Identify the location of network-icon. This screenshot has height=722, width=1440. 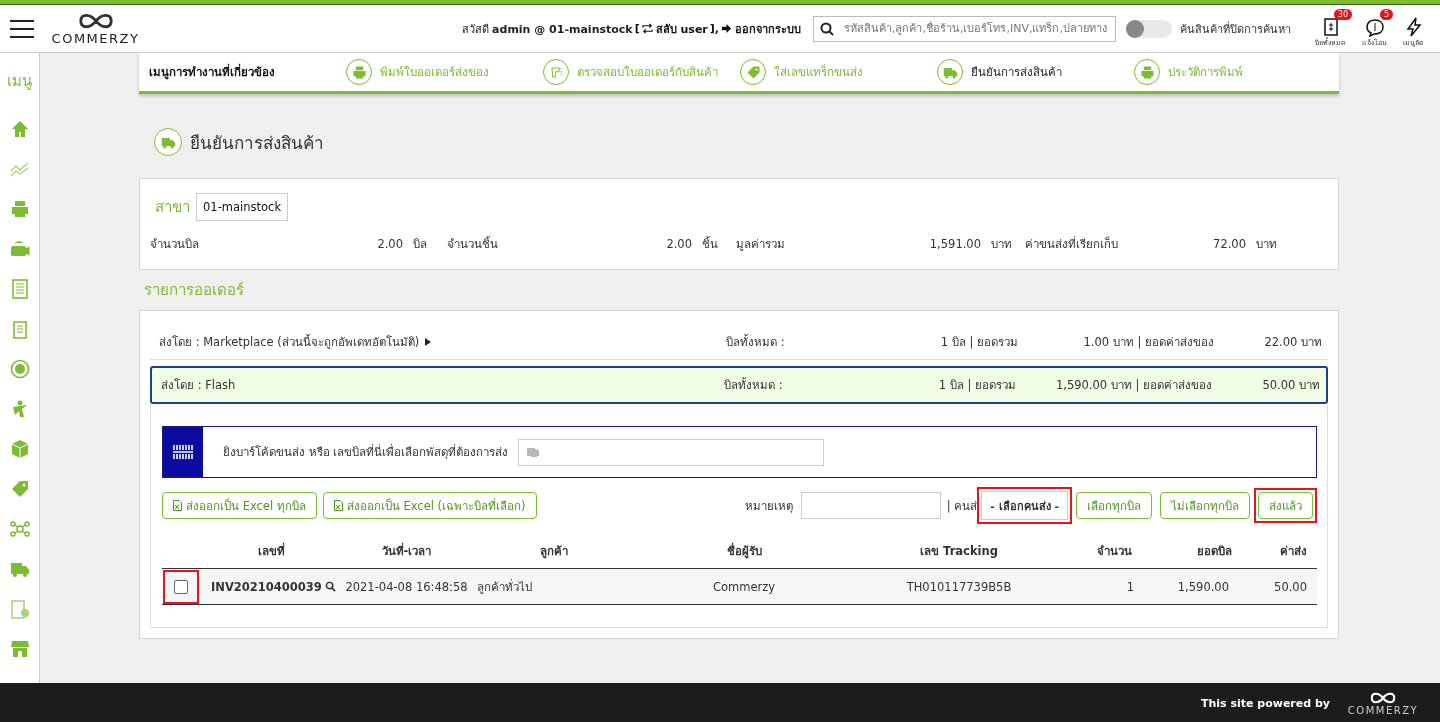
(19, 529).